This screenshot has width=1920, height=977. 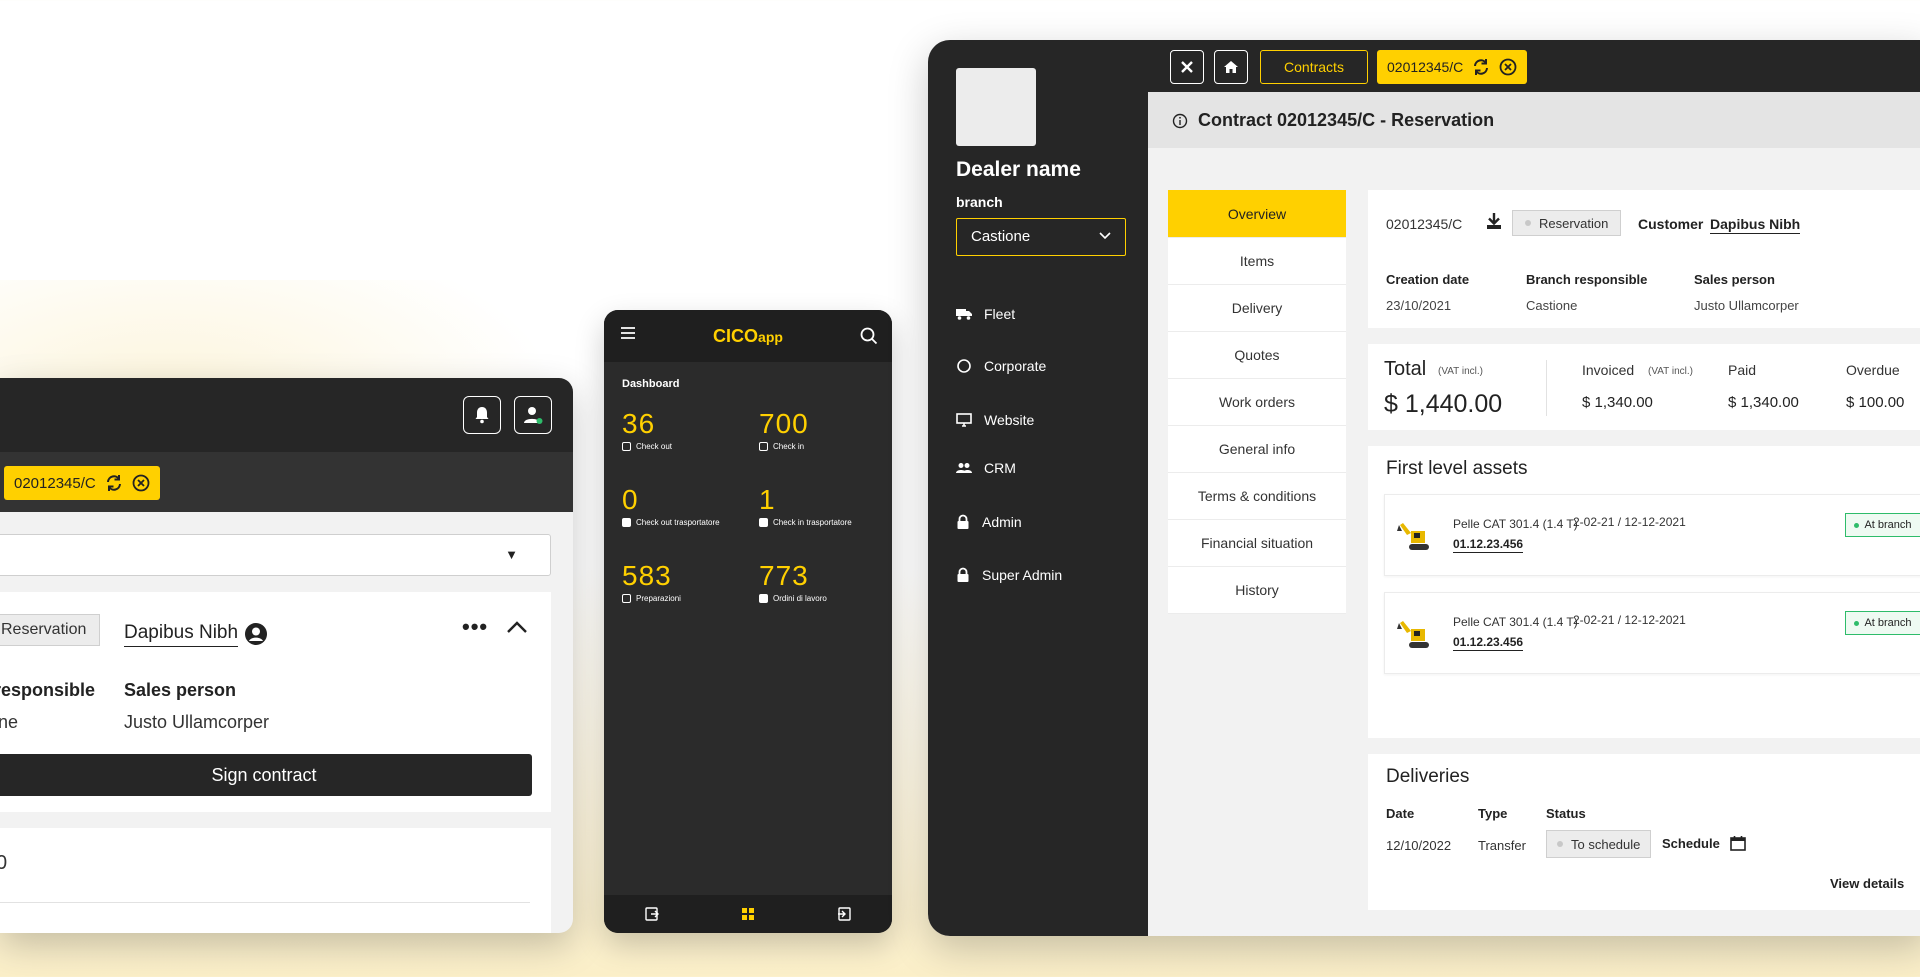 I want to click on delivery-date: 12/10/2022, so click(x=1419, y=845).